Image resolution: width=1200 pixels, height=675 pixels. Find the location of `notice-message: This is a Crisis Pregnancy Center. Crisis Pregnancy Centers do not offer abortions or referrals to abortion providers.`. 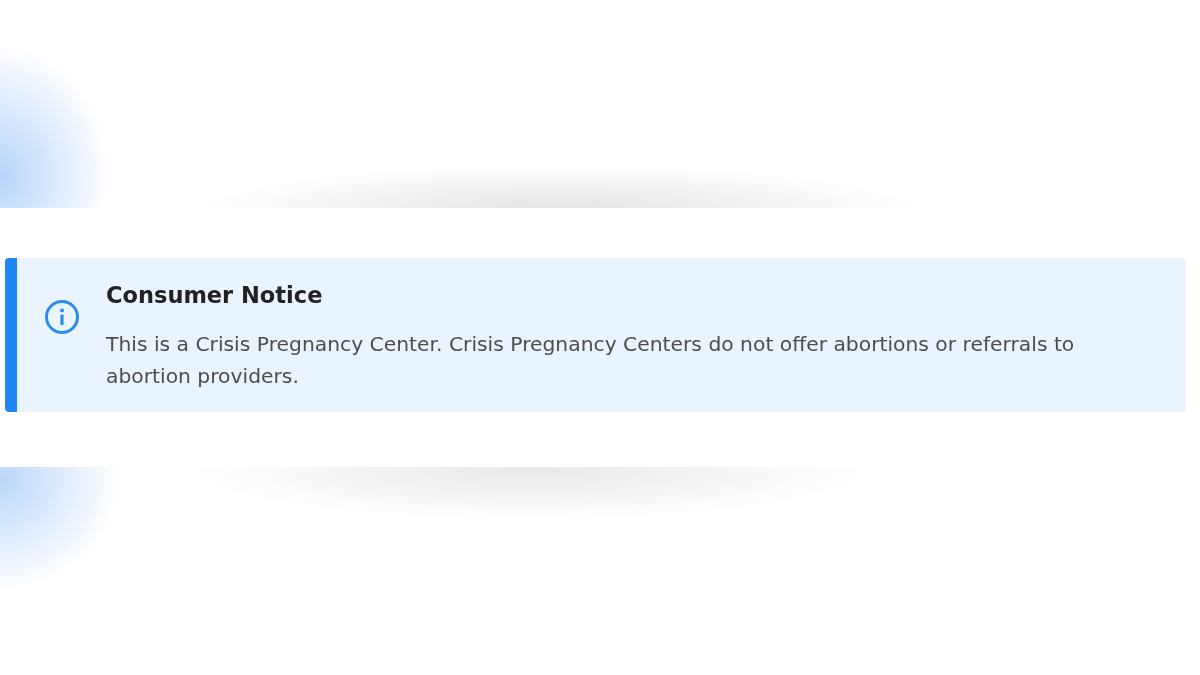

notice-message: This is a Crisis Pregnancy Center. Crisis Pregnancy Centers do not offer abortions or referrals to abortion providers. is located at coordinates (591, 360).